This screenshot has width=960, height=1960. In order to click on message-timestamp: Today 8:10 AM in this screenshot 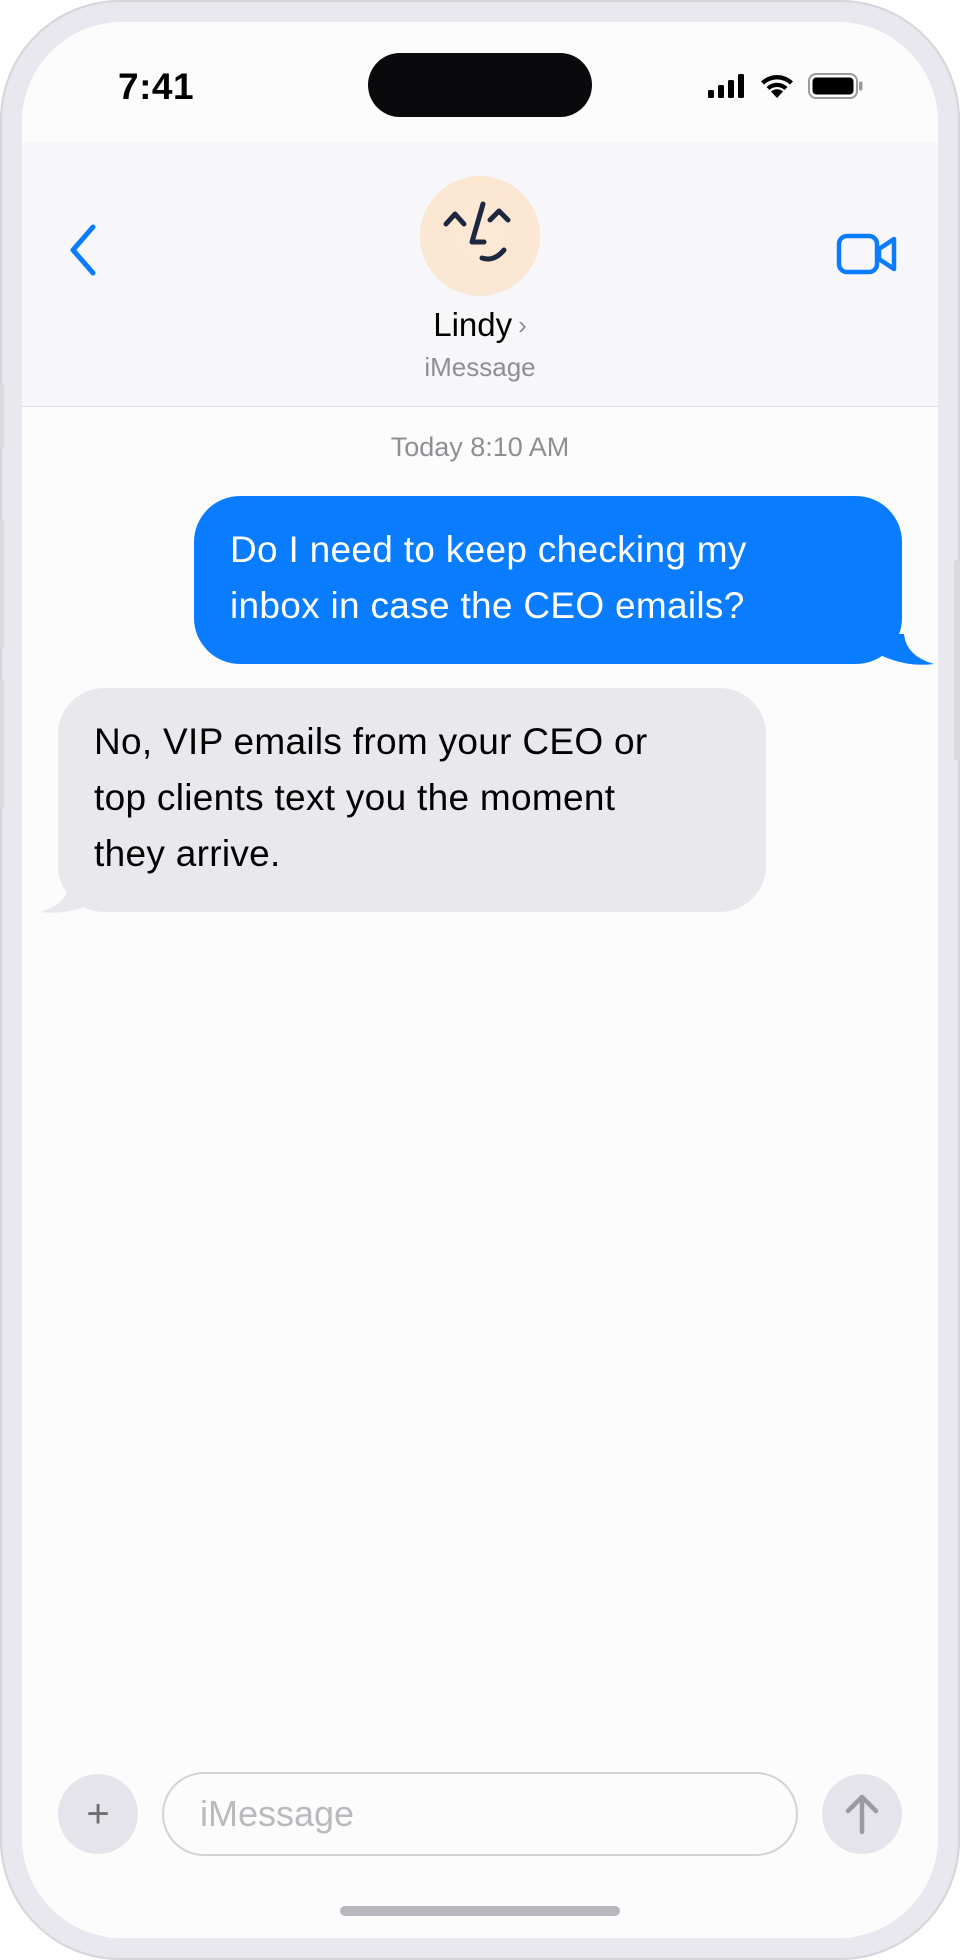, I will do `click(480, 447)`.